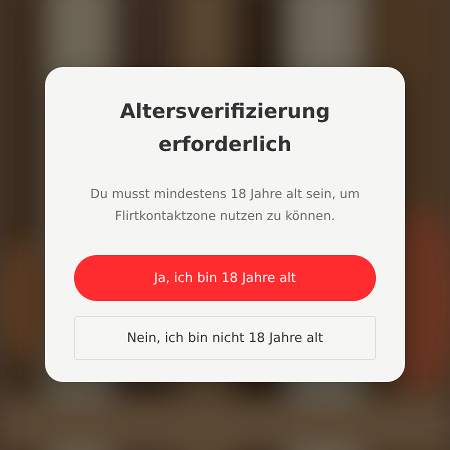  Describe the element at coordinates (225, 338) in the screenshot. I see `decline-button: Nein, ich bin nicht 18 Jahre alt` at that location.